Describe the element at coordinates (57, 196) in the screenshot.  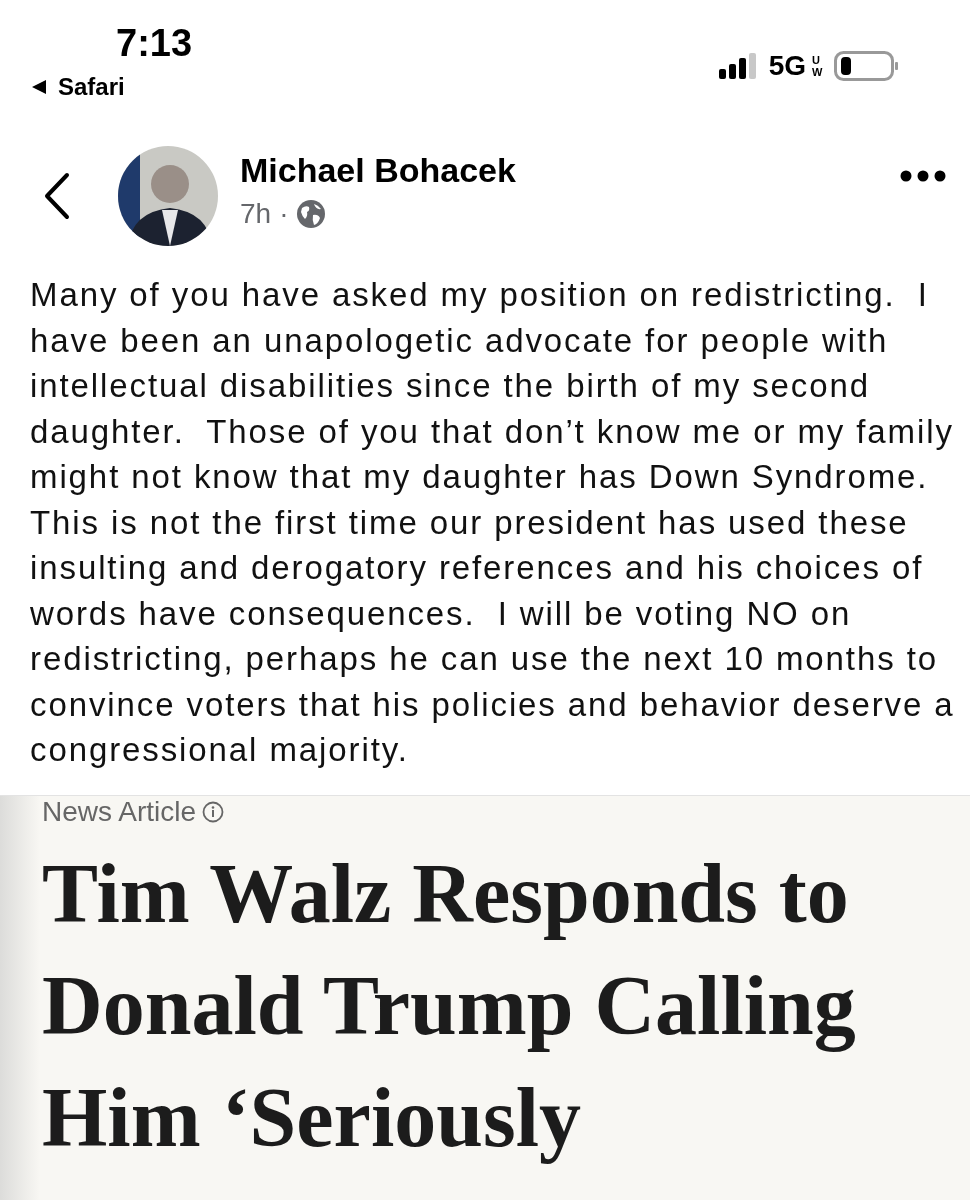
I see `back-icon` at that location.